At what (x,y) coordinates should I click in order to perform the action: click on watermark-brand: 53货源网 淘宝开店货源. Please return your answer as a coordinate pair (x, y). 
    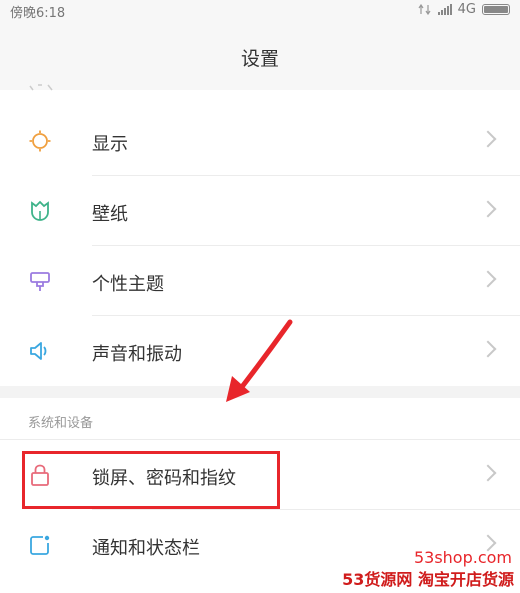
    Looking at the image, I should click on (428, 579).